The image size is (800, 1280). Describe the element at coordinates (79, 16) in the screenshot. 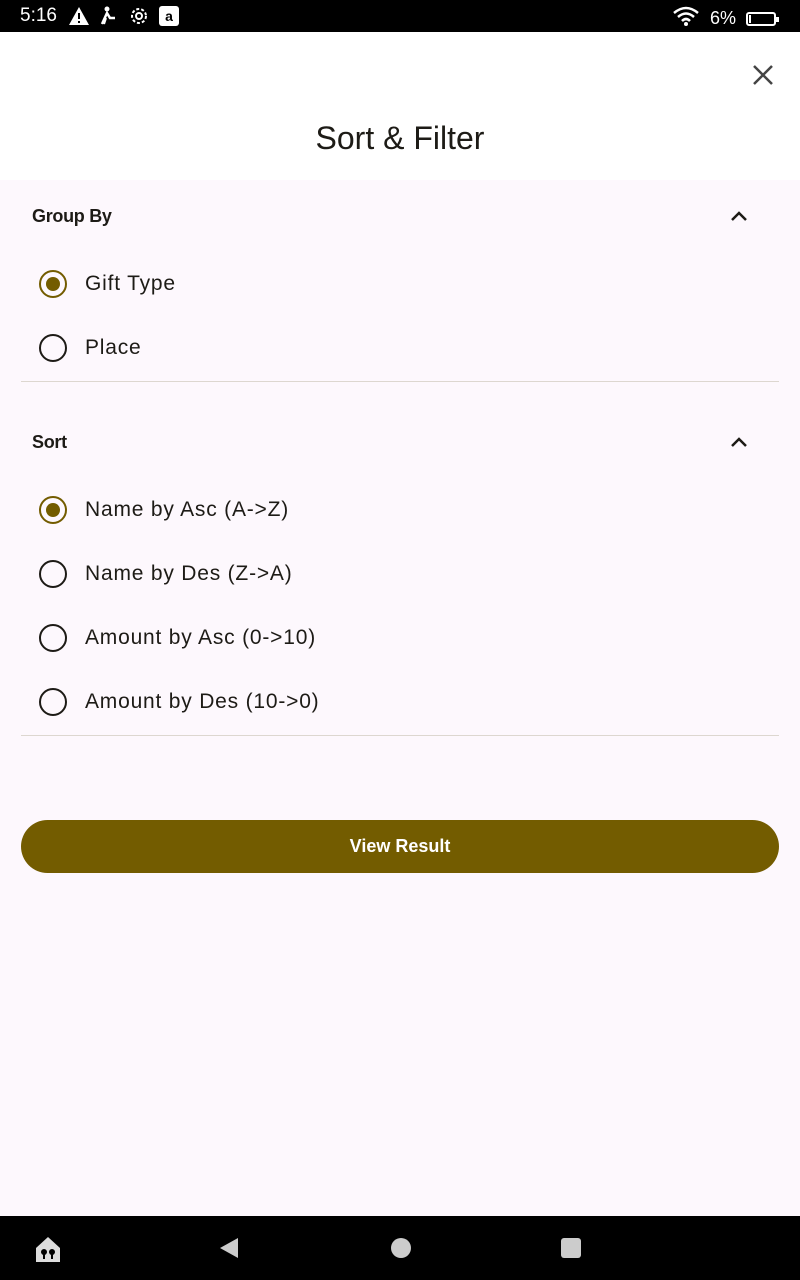

I see `warning-icon` at that location.